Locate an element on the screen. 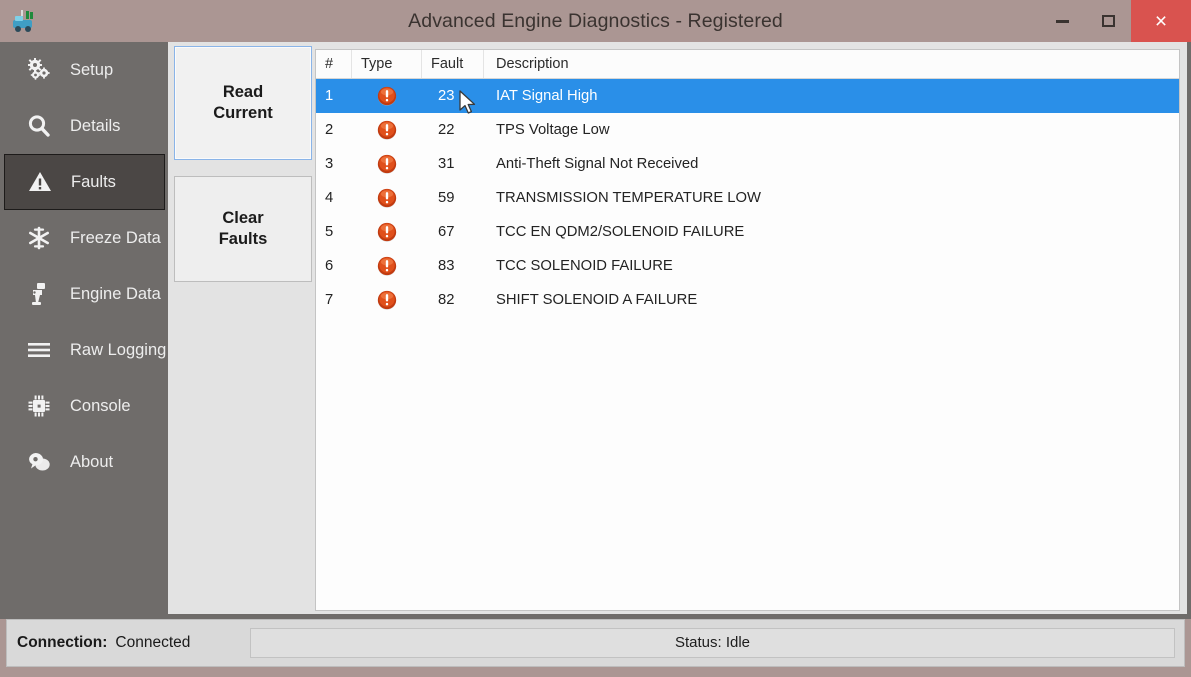  sidebar-item-engine-data: Engine Data is located at coordinates (86, 294).